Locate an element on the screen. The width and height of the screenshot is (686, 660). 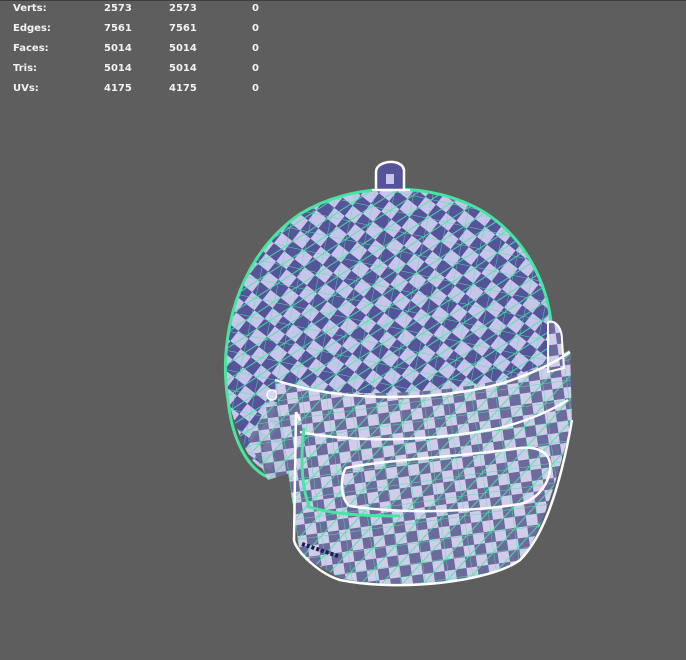
stat-row-uvs: UVs: 4175 4175 0 is located at coordinates (150, 90).